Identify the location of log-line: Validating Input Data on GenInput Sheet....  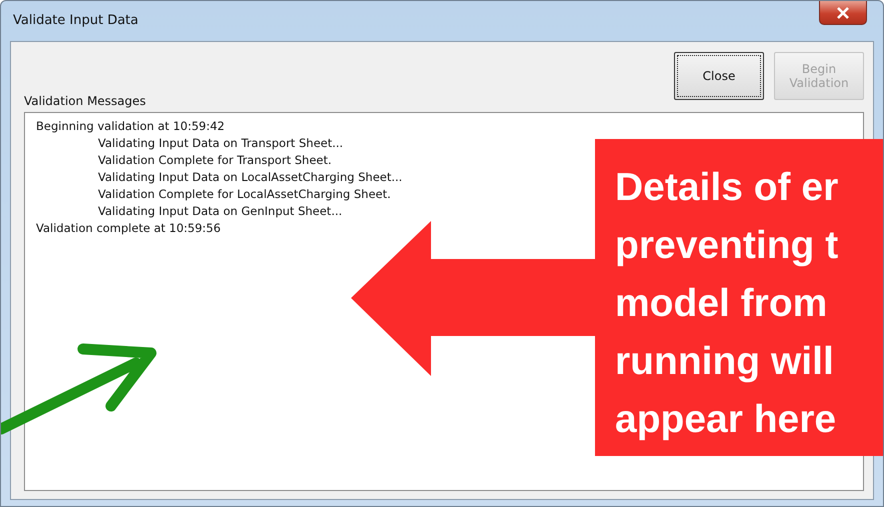
(220, 211).